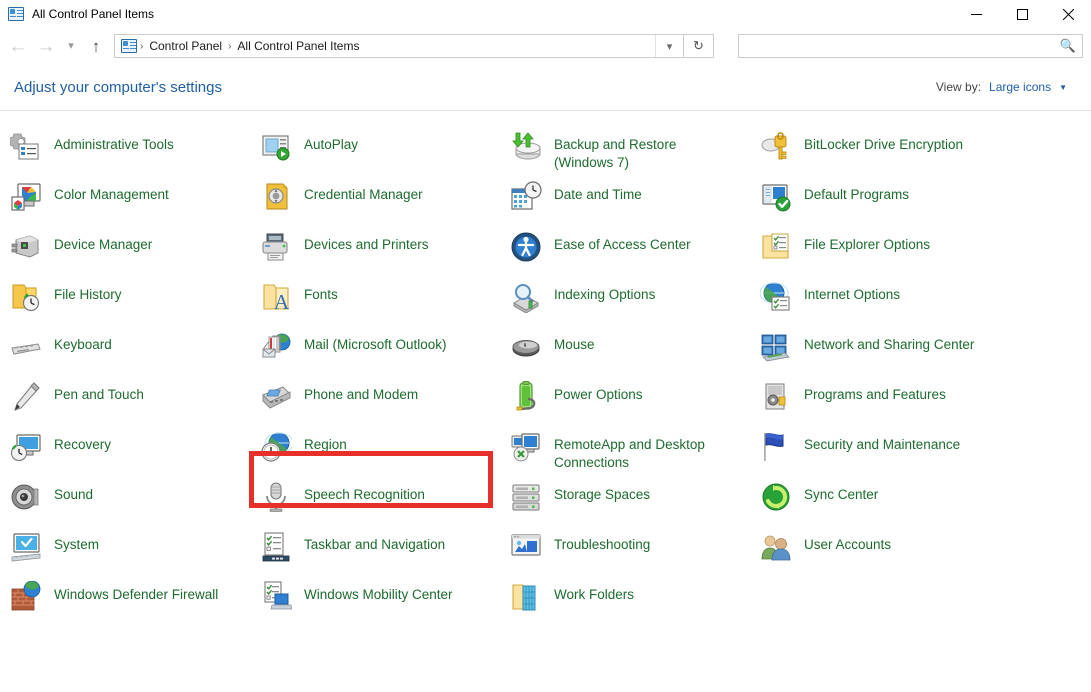  Describe the element at coordinates (526, 597) in the screenshot. I see `work-folders-icon` at that location.